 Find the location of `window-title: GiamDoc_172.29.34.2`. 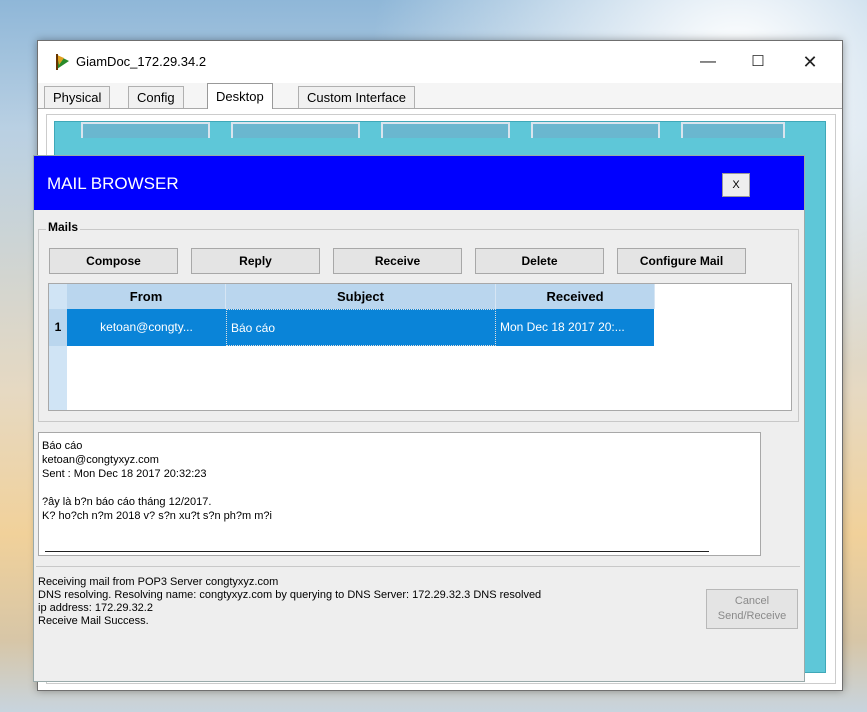

window-title: GiamDoc_172.29.34.2 is located at coordinates (141, 61).